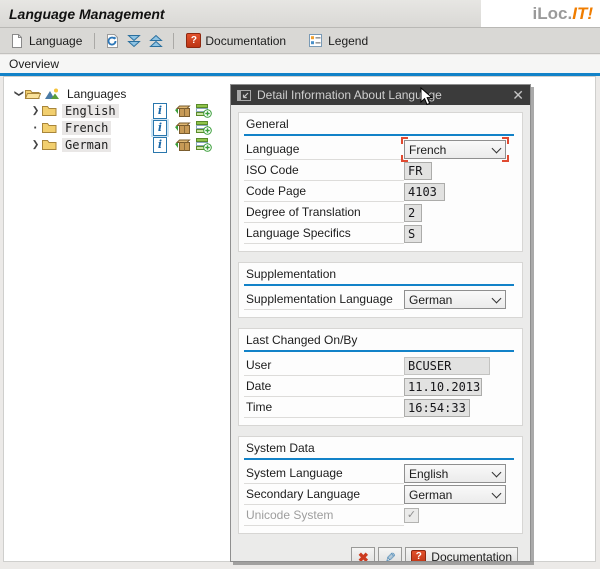  Describe the element at coordinates (552, 13) in the screenshot. I see `brand-logo-prefix: iLoc.` at that location.